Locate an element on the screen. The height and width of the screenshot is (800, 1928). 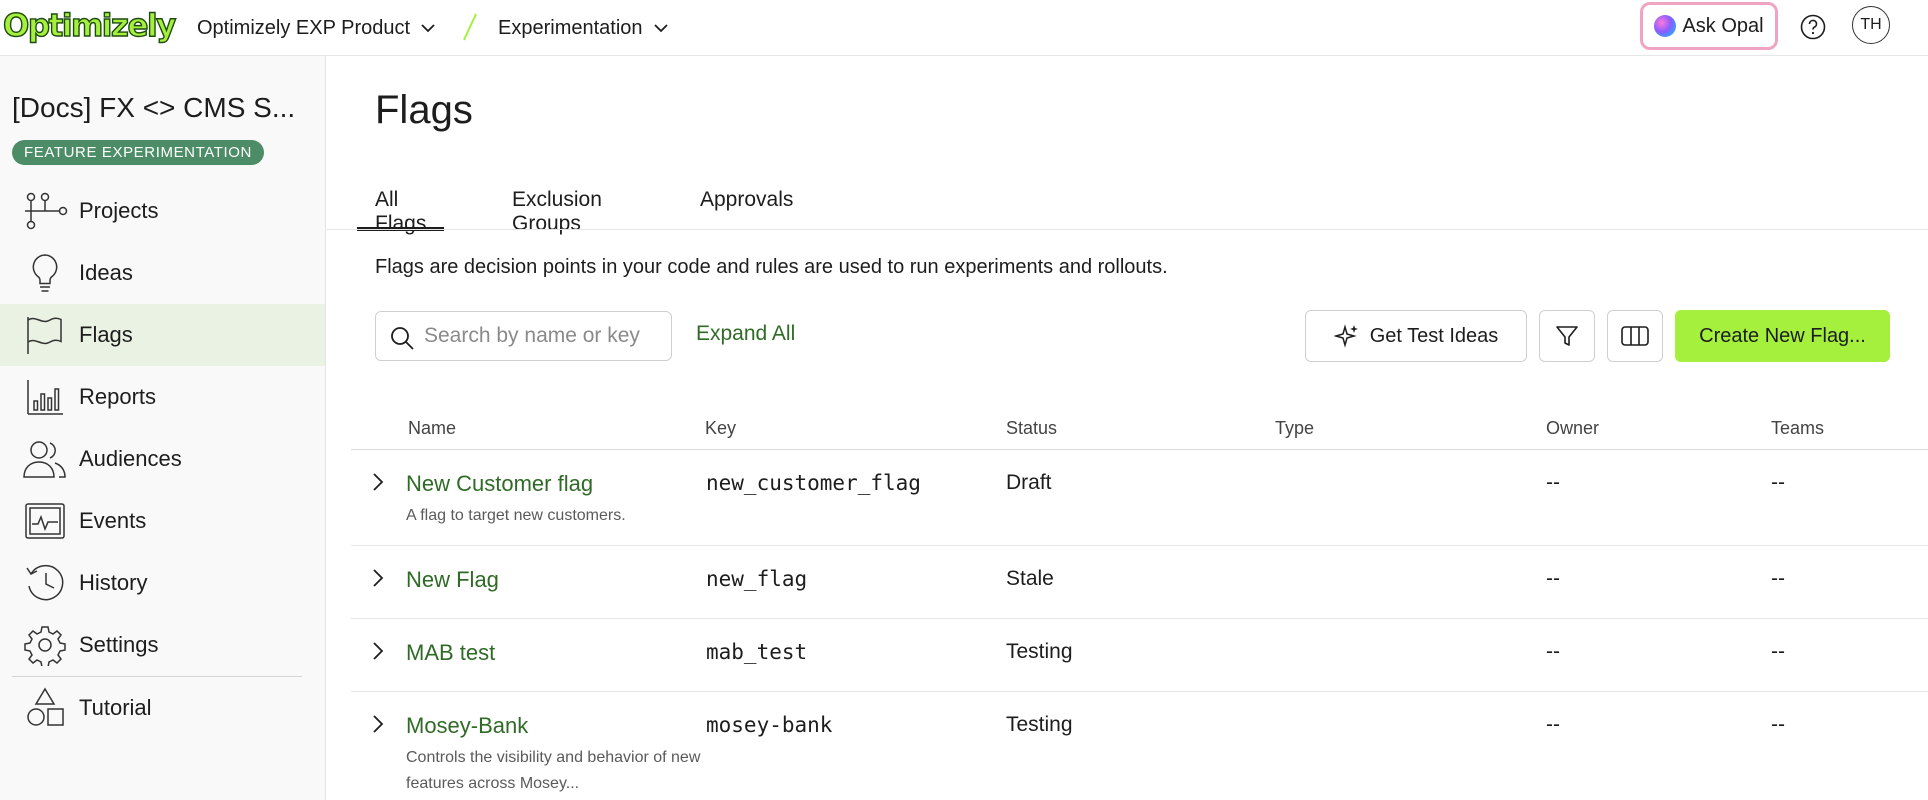
gear-icon is located at coordinates (45, 645).